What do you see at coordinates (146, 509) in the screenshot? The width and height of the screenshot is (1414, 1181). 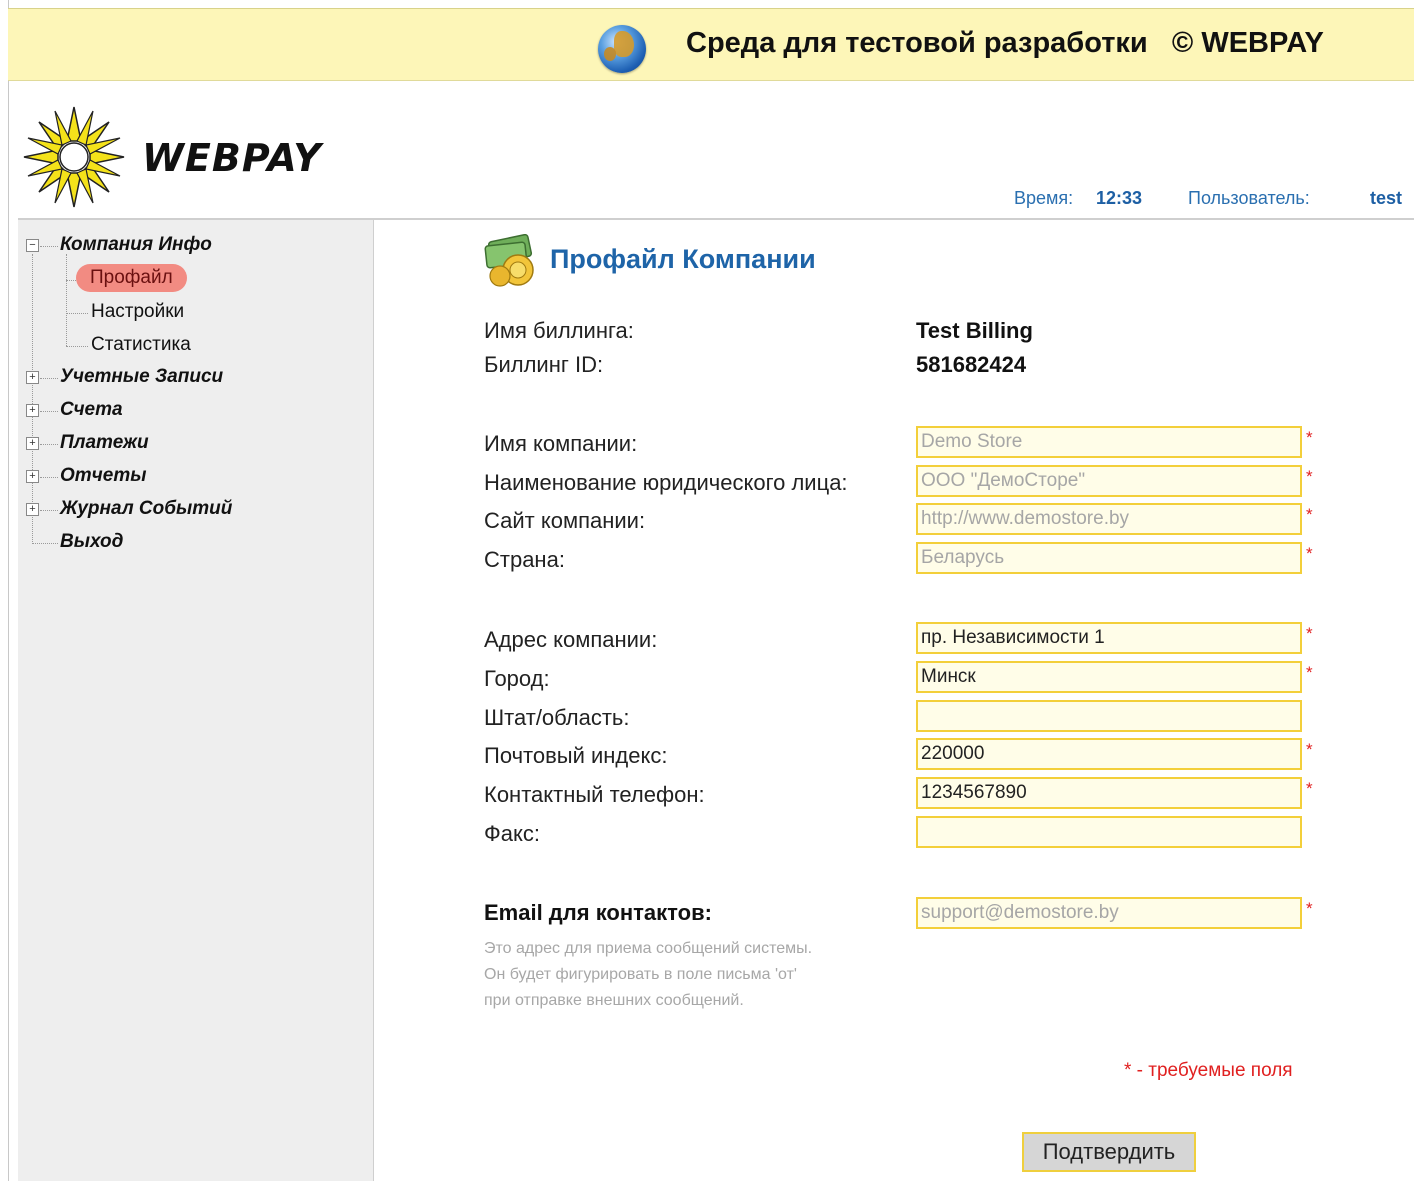 I see `sidebar-group-event-log: Журнал Событий` at bounding box center [146, 509].